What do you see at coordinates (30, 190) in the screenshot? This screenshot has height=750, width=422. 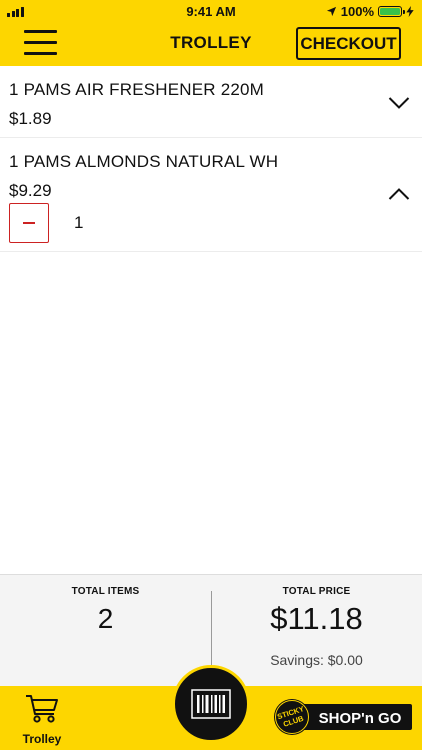 I see `item-price: $9.29` at bounding box center [30, 190].